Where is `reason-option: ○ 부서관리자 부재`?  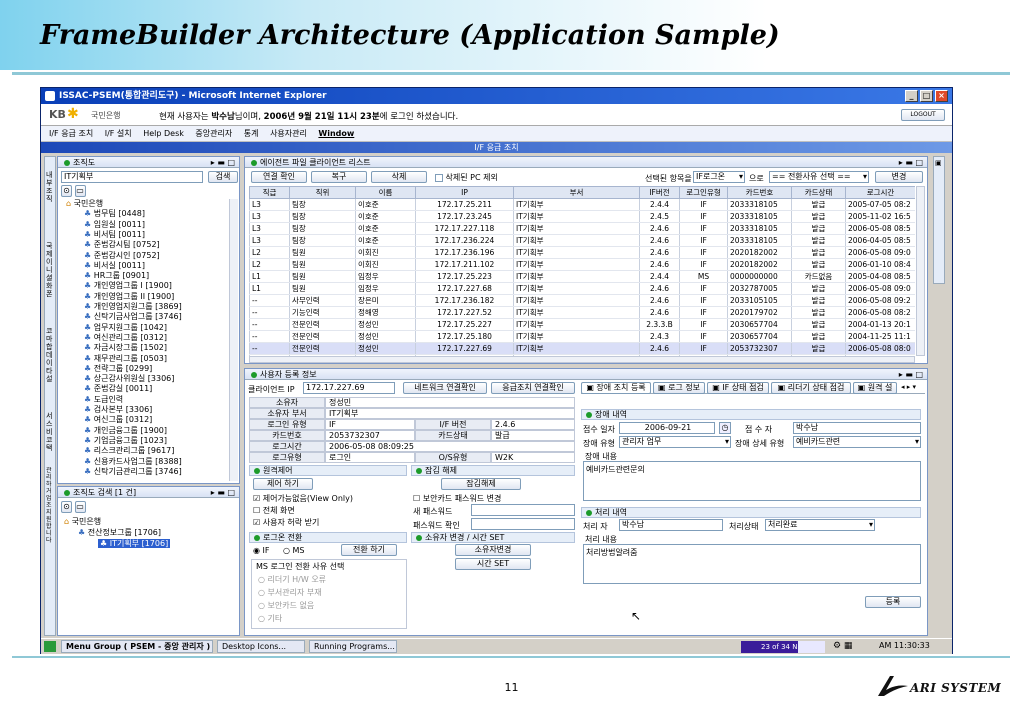 reason-option: ○ 부서관리자 부재 is located at coordinates (290, 592).